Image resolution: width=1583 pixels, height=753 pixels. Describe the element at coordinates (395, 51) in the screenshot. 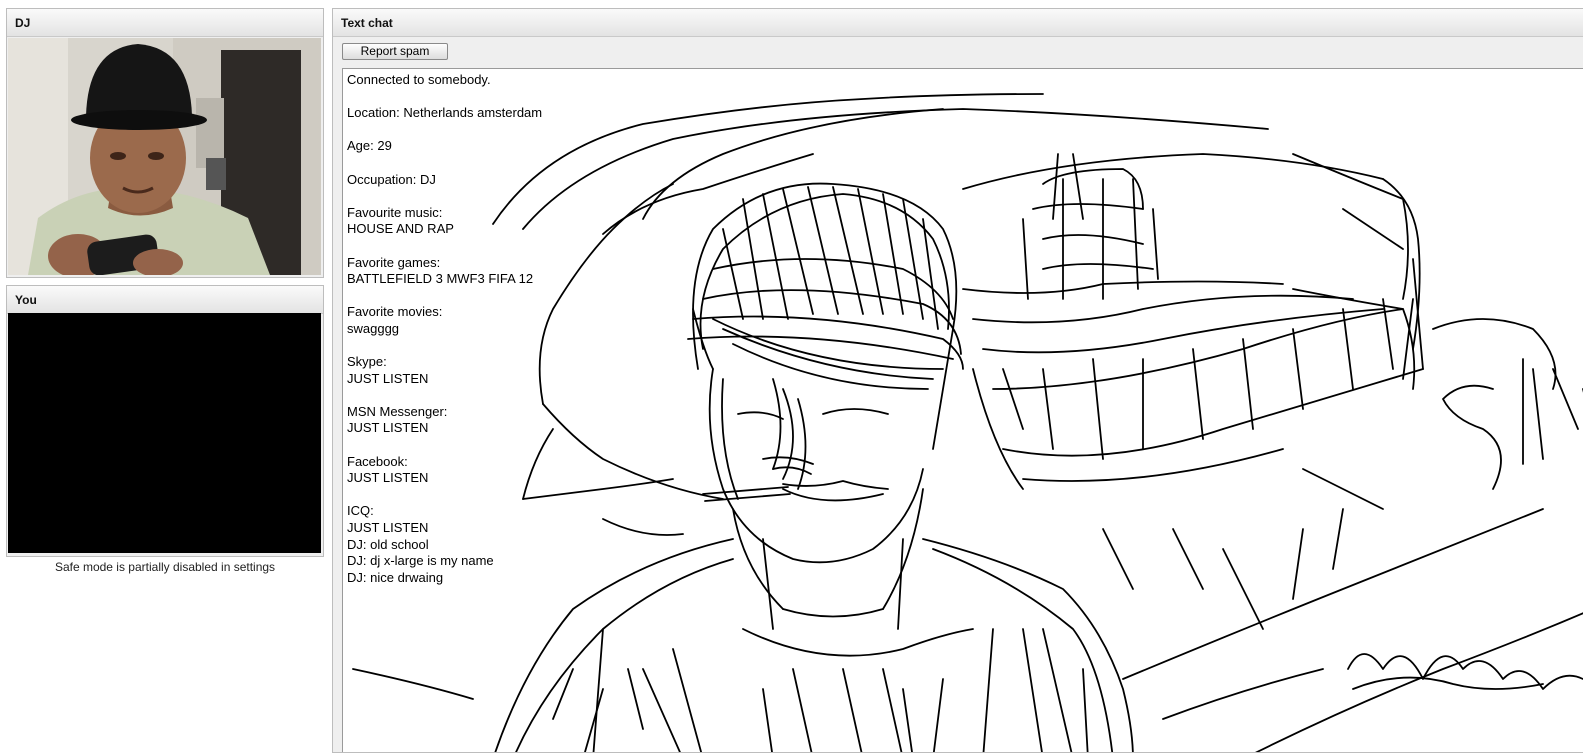

I see `report-spam-button: Report spam` at that location.